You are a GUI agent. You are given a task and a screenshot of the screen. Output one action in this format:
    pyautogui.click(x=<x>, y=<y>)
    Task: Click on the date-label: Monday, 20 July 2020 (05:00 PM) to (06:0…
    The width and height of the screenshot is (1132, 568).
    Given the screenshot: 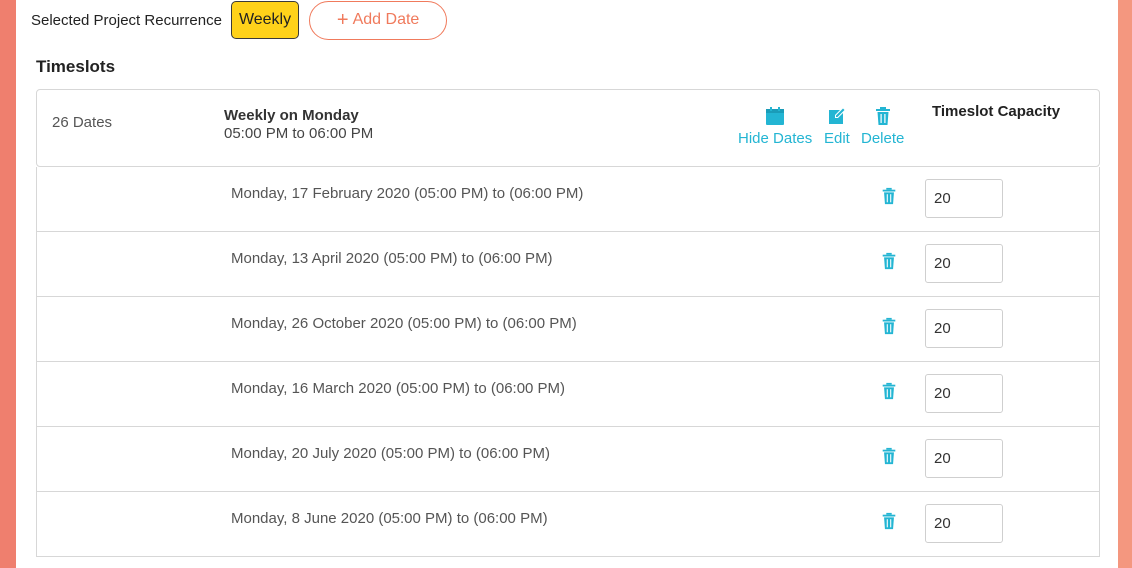 What is the action you would take?
    pyautogui.click(x=391, y=453)
    